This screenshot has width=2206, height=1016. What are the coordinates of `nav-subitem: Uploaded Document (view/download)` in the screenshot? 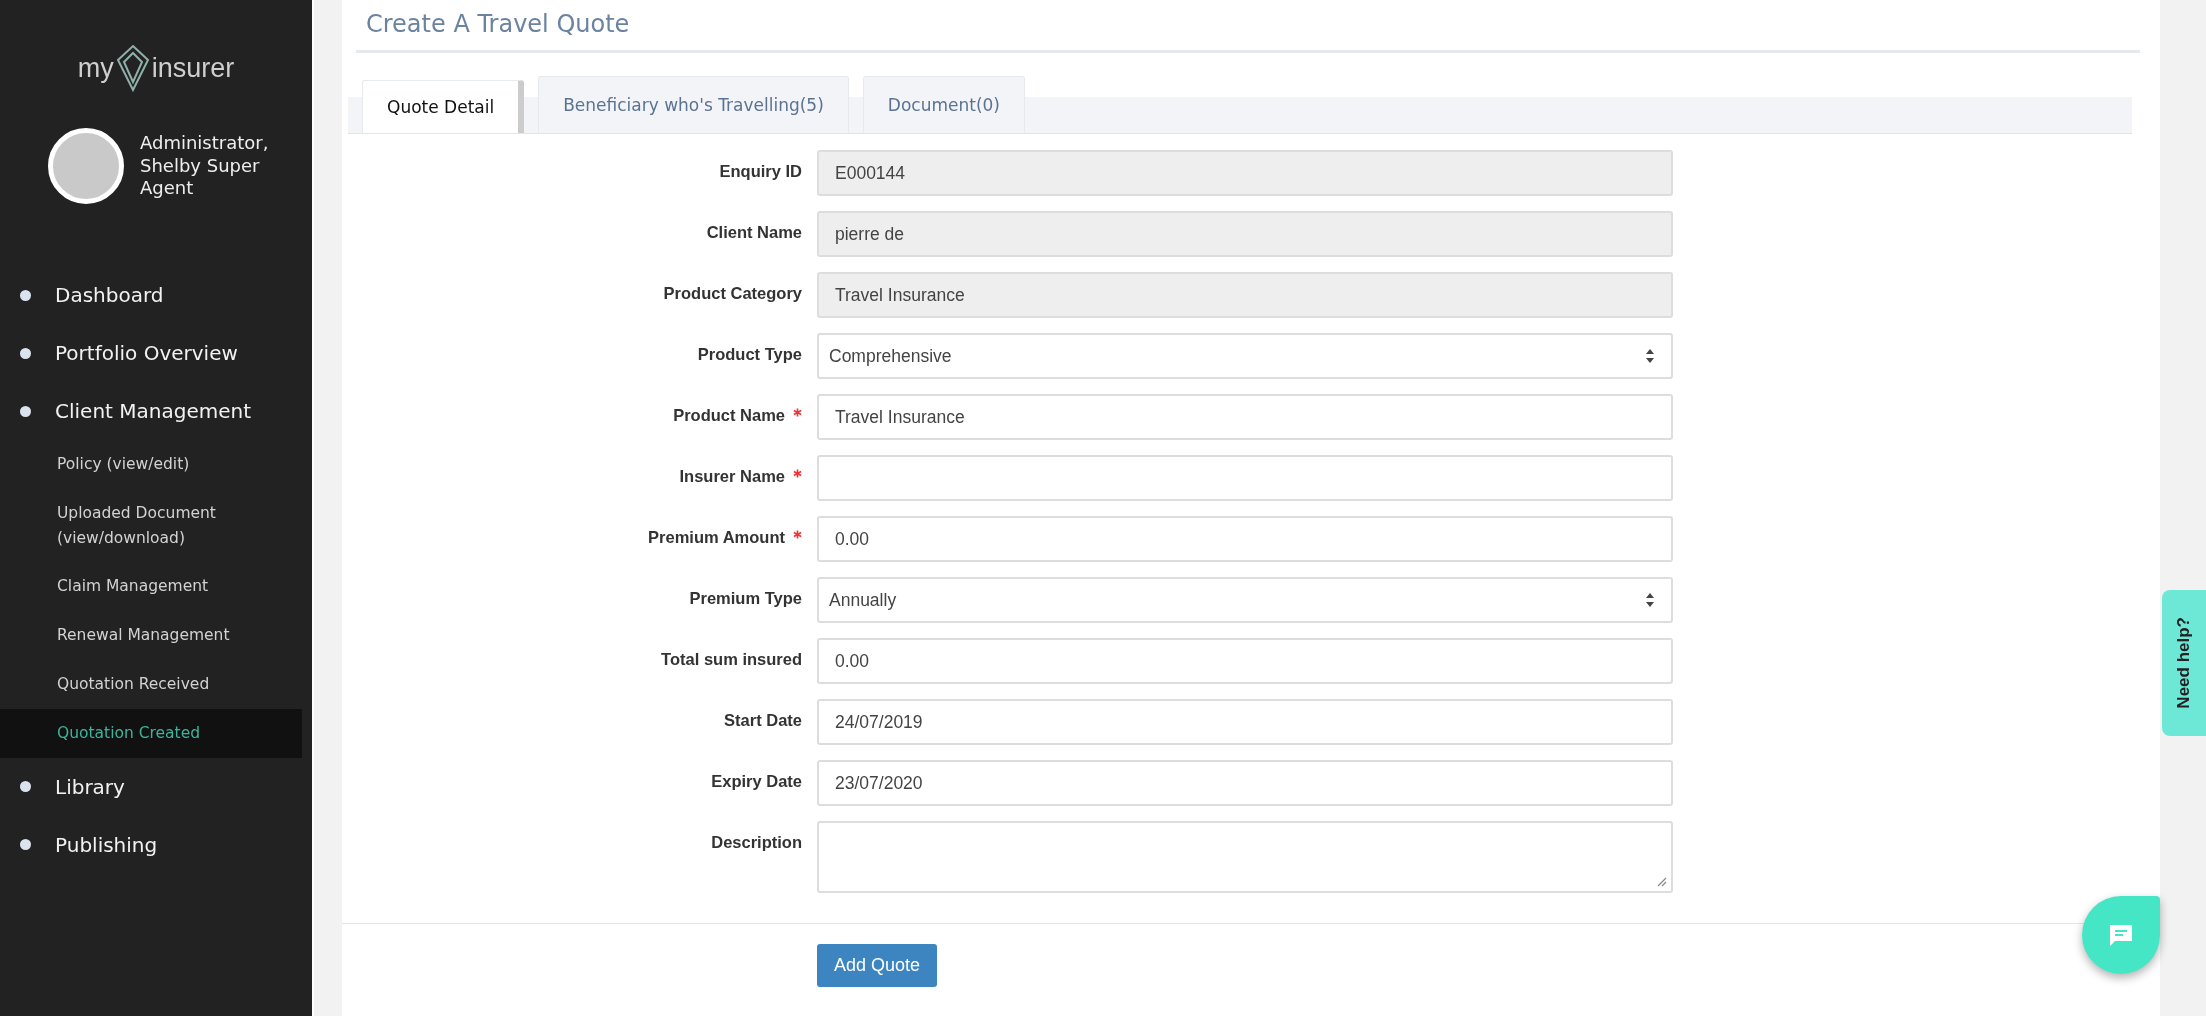 It's located at (151, 525).